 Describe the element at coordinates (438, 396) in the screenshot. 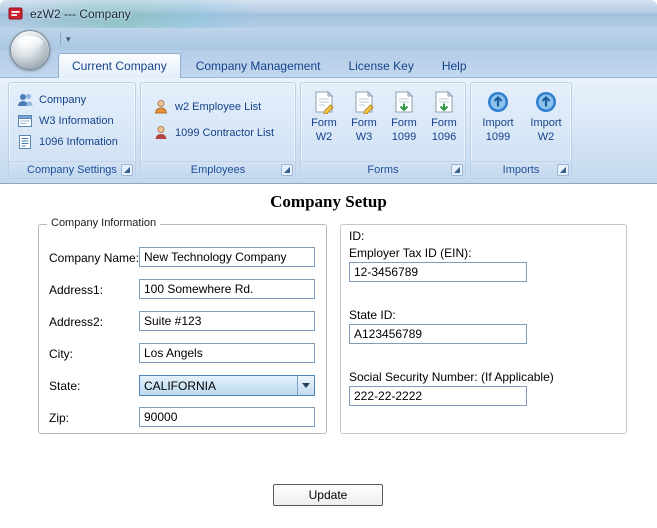

I see `ssn-input` at that location.